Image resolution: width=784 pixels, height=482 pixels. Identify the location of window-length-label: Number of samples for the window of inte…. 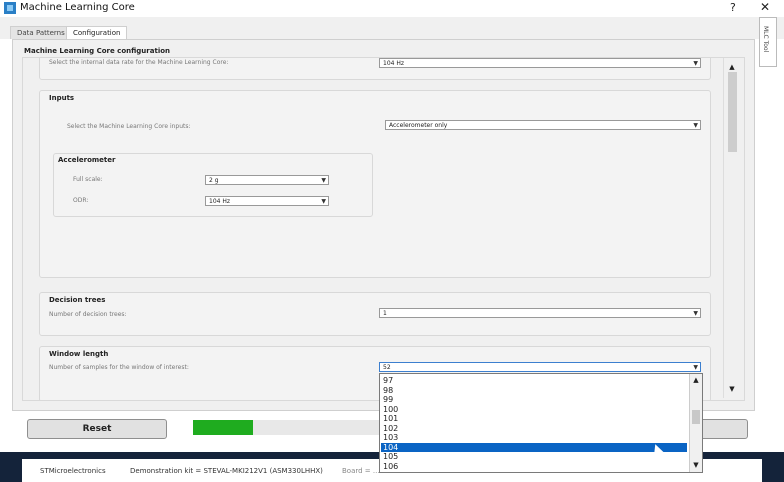
(119, 367).